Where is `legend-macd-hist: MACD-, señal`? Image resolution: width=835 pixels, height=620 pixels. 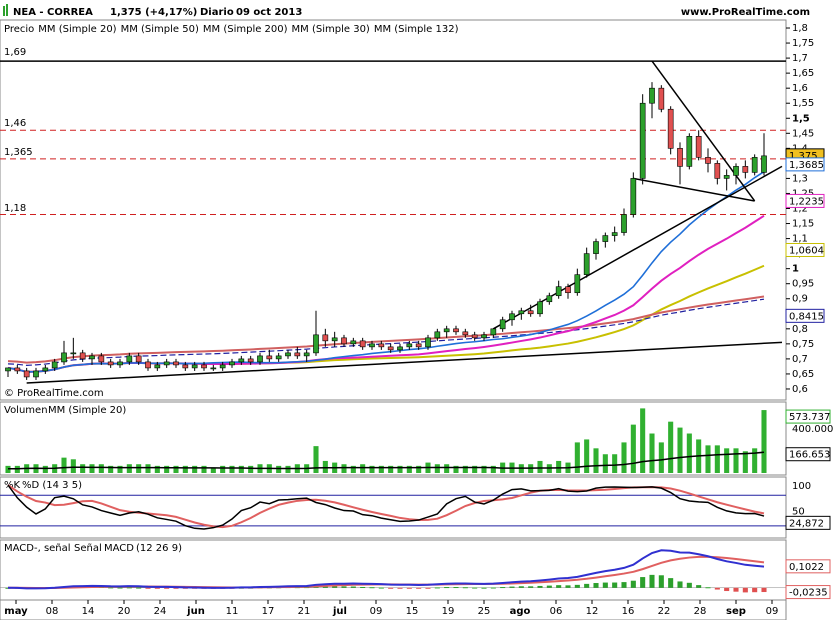
legend-macd-hist: MACD-, señal is located at coordinates (37, 548).